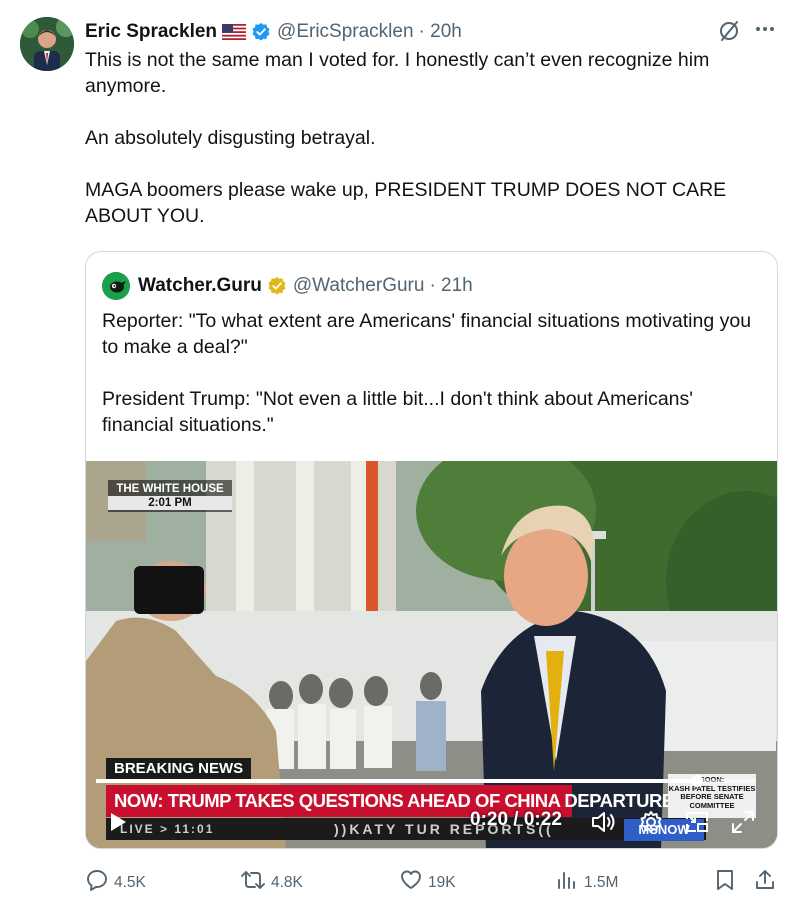 This screenshot has width=800, height=908. I want to click on more-options-icon, so click(765, 32).